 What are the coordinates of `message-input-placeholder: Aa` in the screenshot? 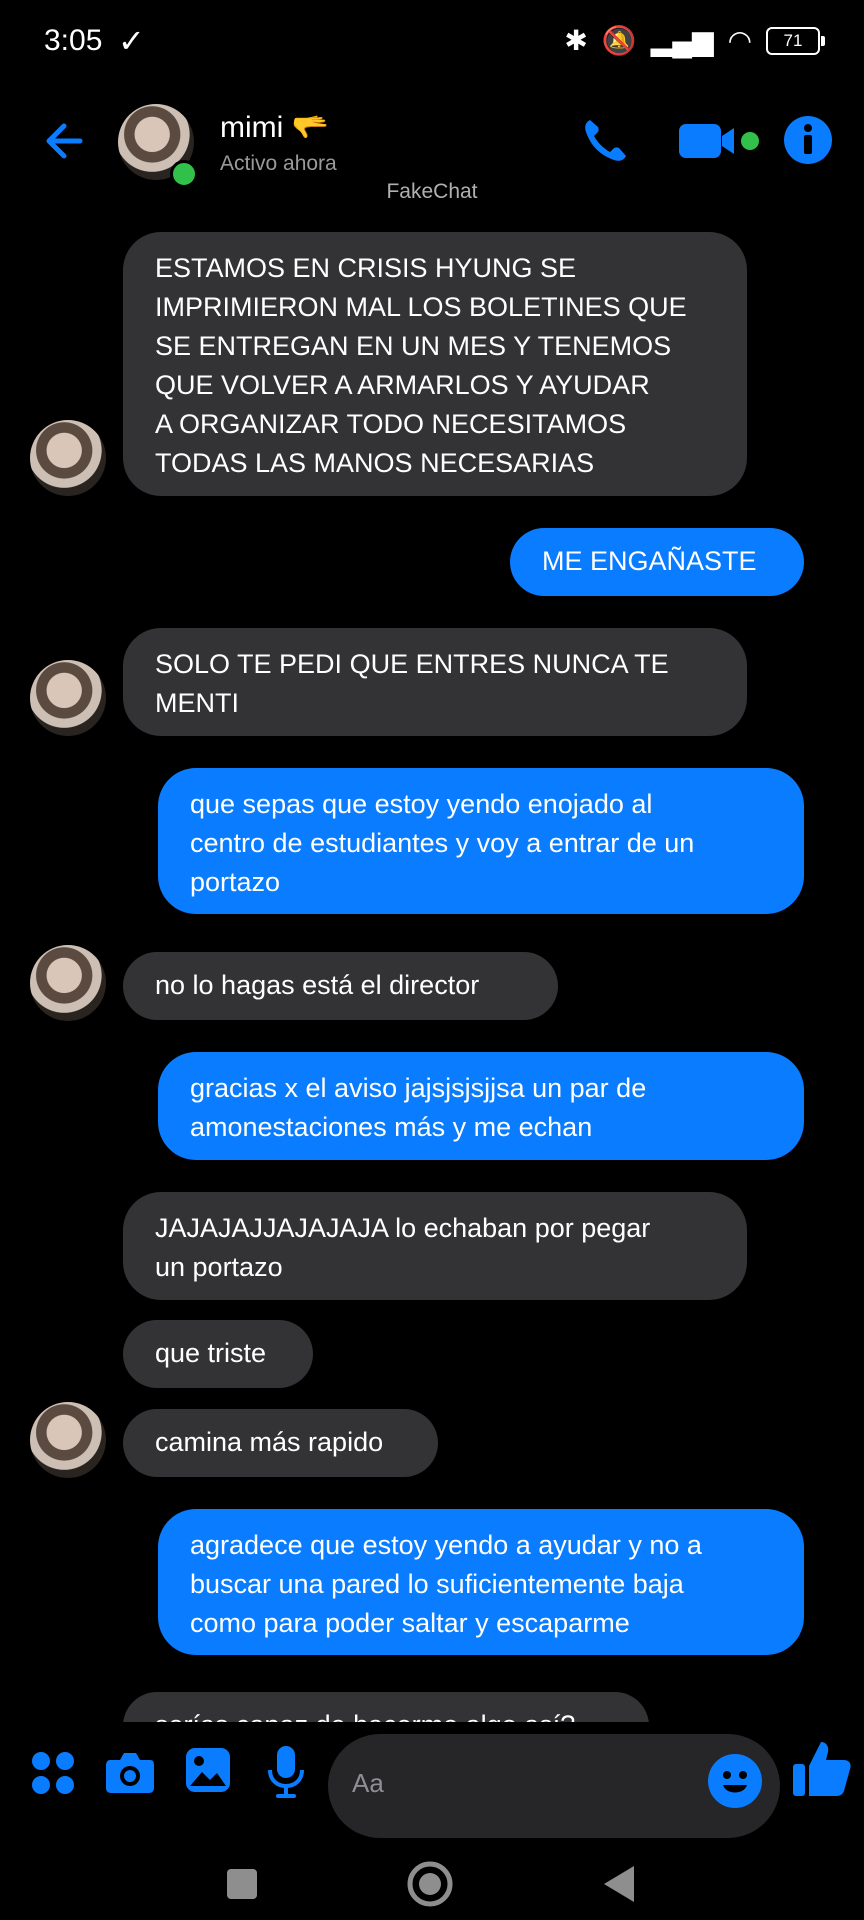 It's located at (368, 1783).